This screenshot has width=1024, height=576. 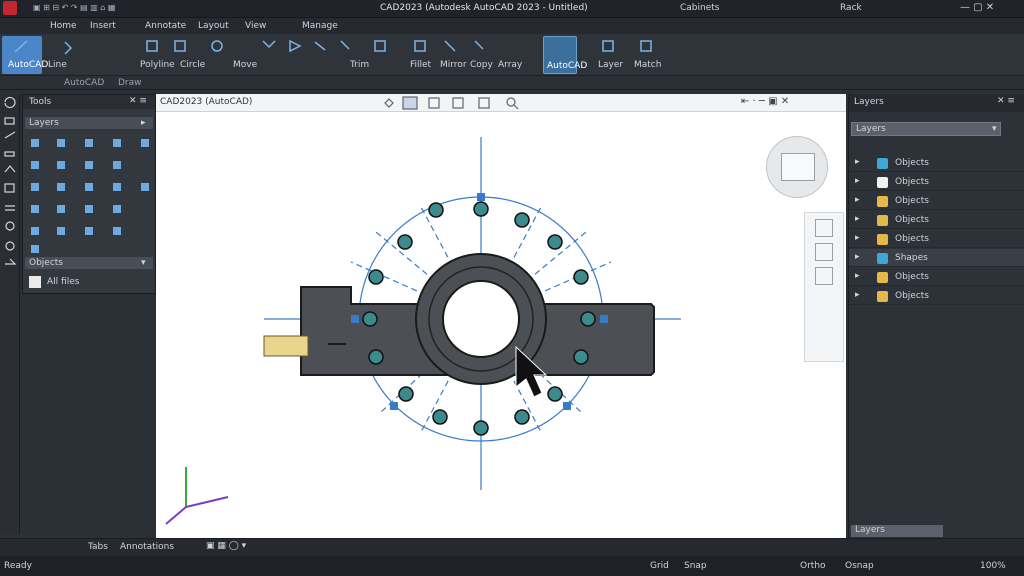 What do you see at coordinates (10, 314) in the screenshot?
I see `left-toolbar` at bounding box center [10, 314].